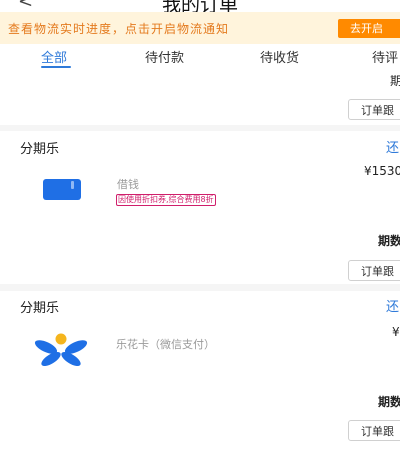 The height and width of the screenshot is (450, 400). I want to click on order-price: ¥, so click(396, 332).